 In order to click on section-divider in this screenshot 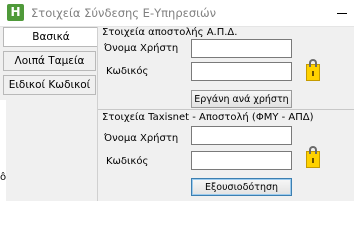, I will do `click(226, 109)`.